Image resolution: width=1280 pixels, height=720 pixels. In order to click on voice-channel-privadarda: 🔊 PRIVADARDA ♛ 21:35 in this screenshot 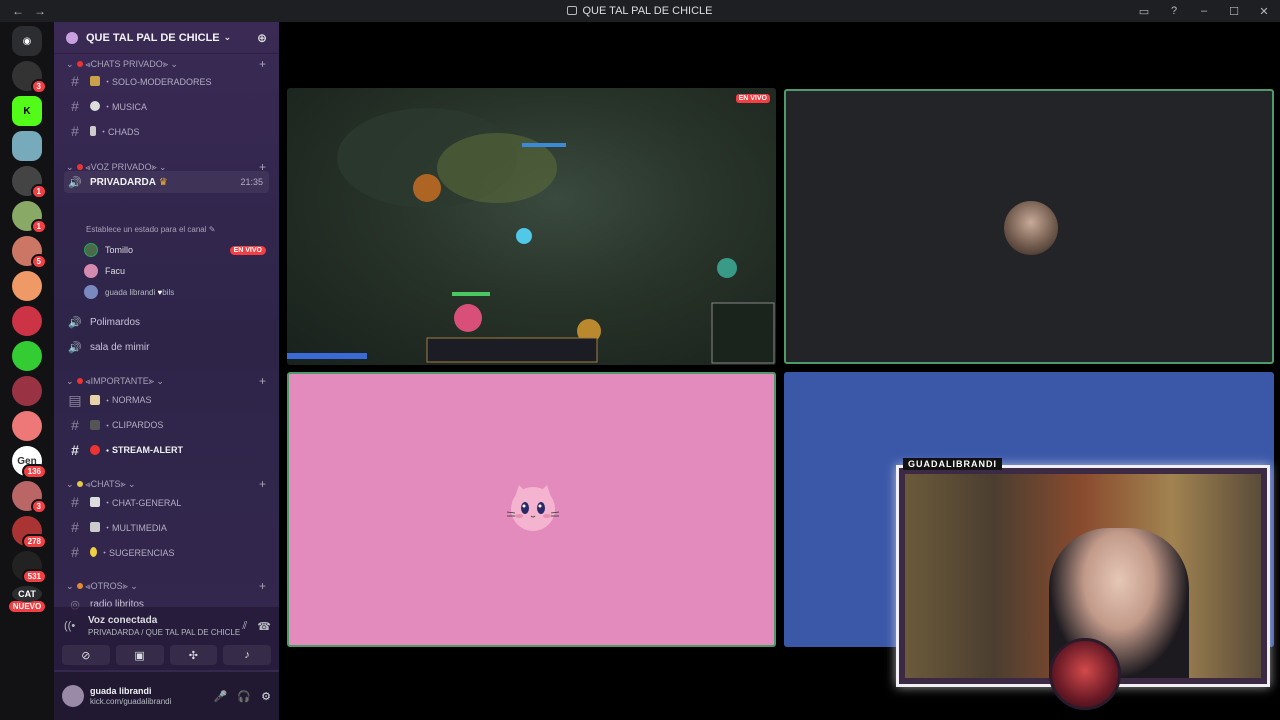, I will do `click(166, 182)`.